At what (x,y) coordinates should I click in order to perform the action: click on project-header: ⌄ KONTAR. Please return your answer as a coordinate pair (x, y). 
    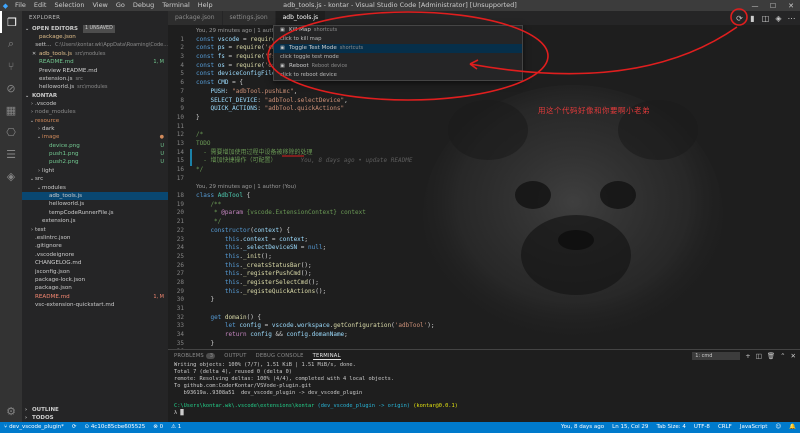
    Looking at the image, I should click on (95, 96).